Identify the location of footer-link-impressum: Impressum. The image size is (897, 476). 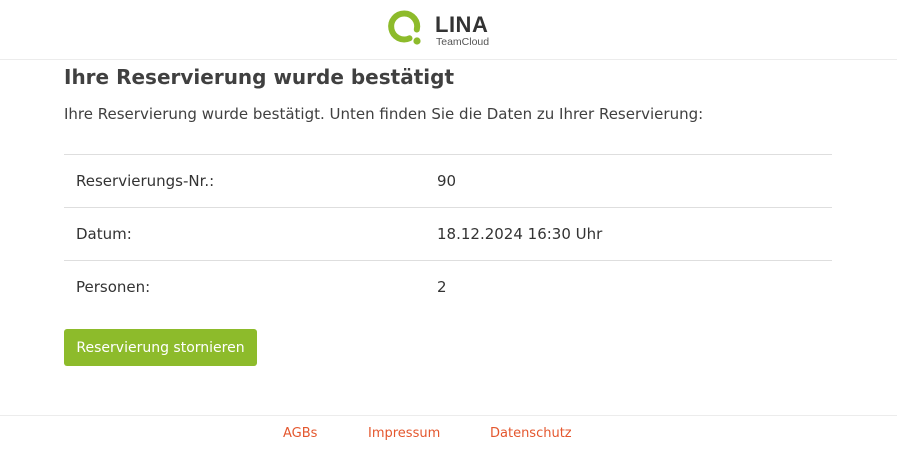
(404, 434).